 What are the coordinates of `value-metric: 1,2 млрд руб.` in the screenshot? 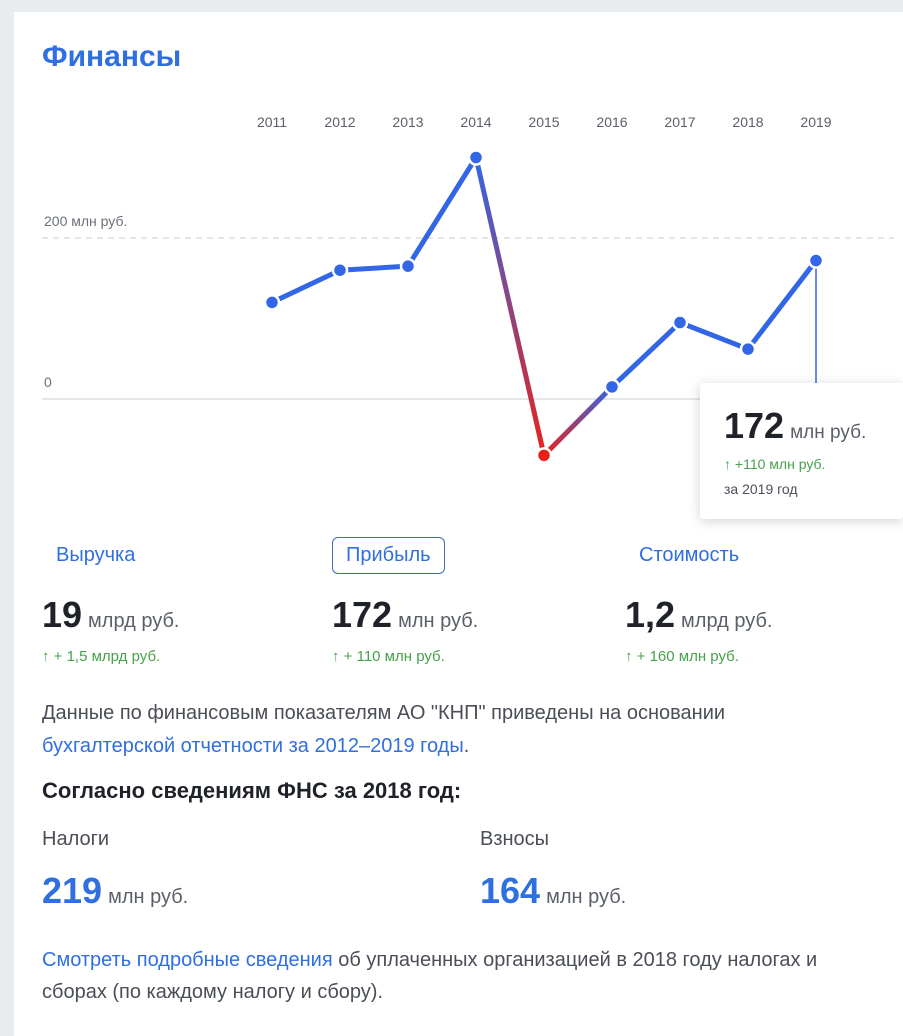 It's located at (699, 615).